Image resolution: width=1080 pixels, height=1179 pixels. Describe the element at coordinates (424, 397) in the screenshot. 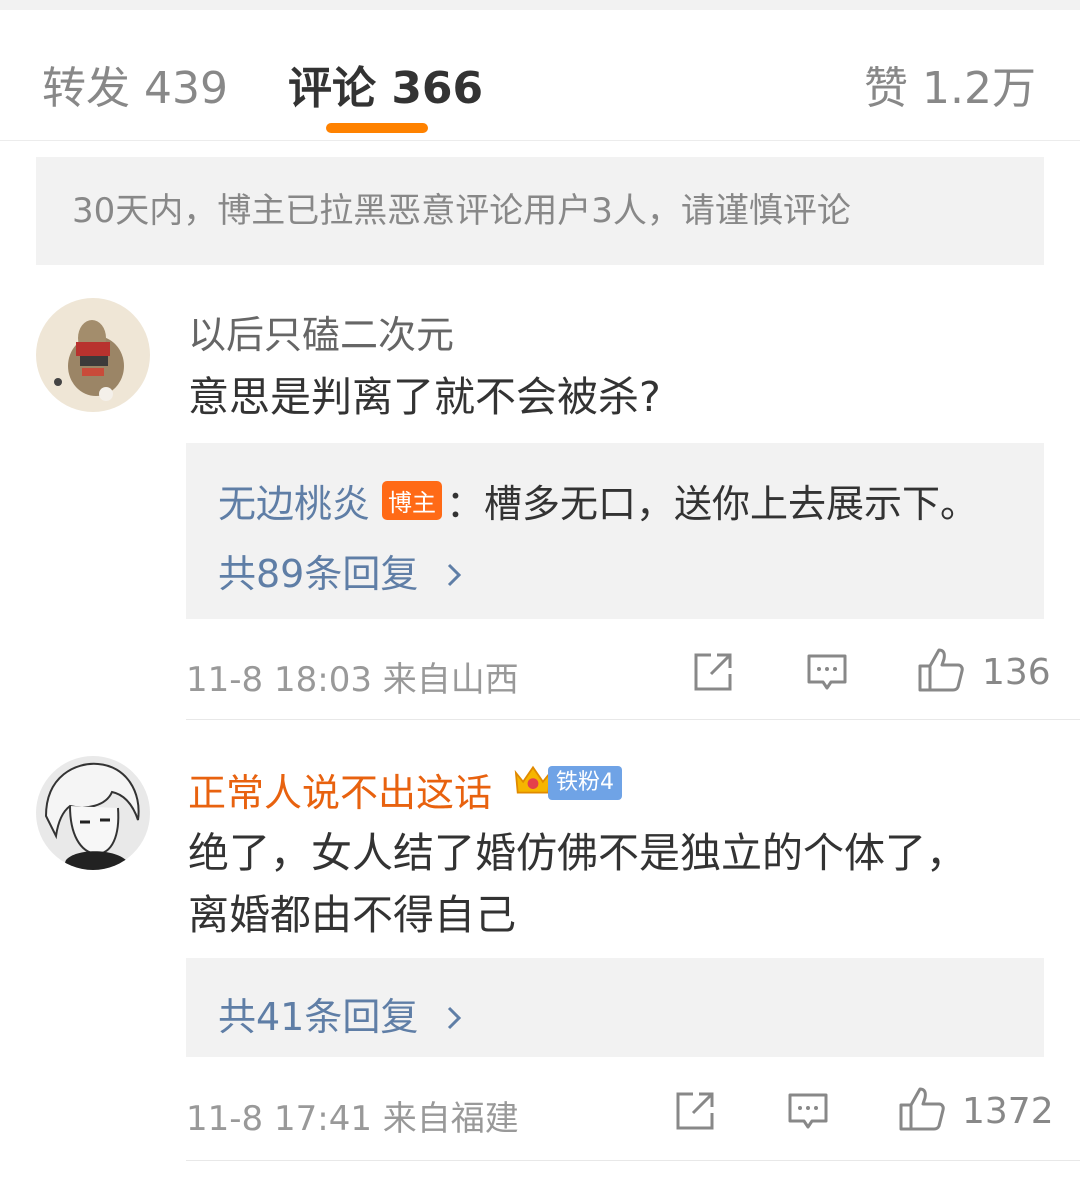

I see `comment-text: 意思是判离了就不会被杀?` at that location.